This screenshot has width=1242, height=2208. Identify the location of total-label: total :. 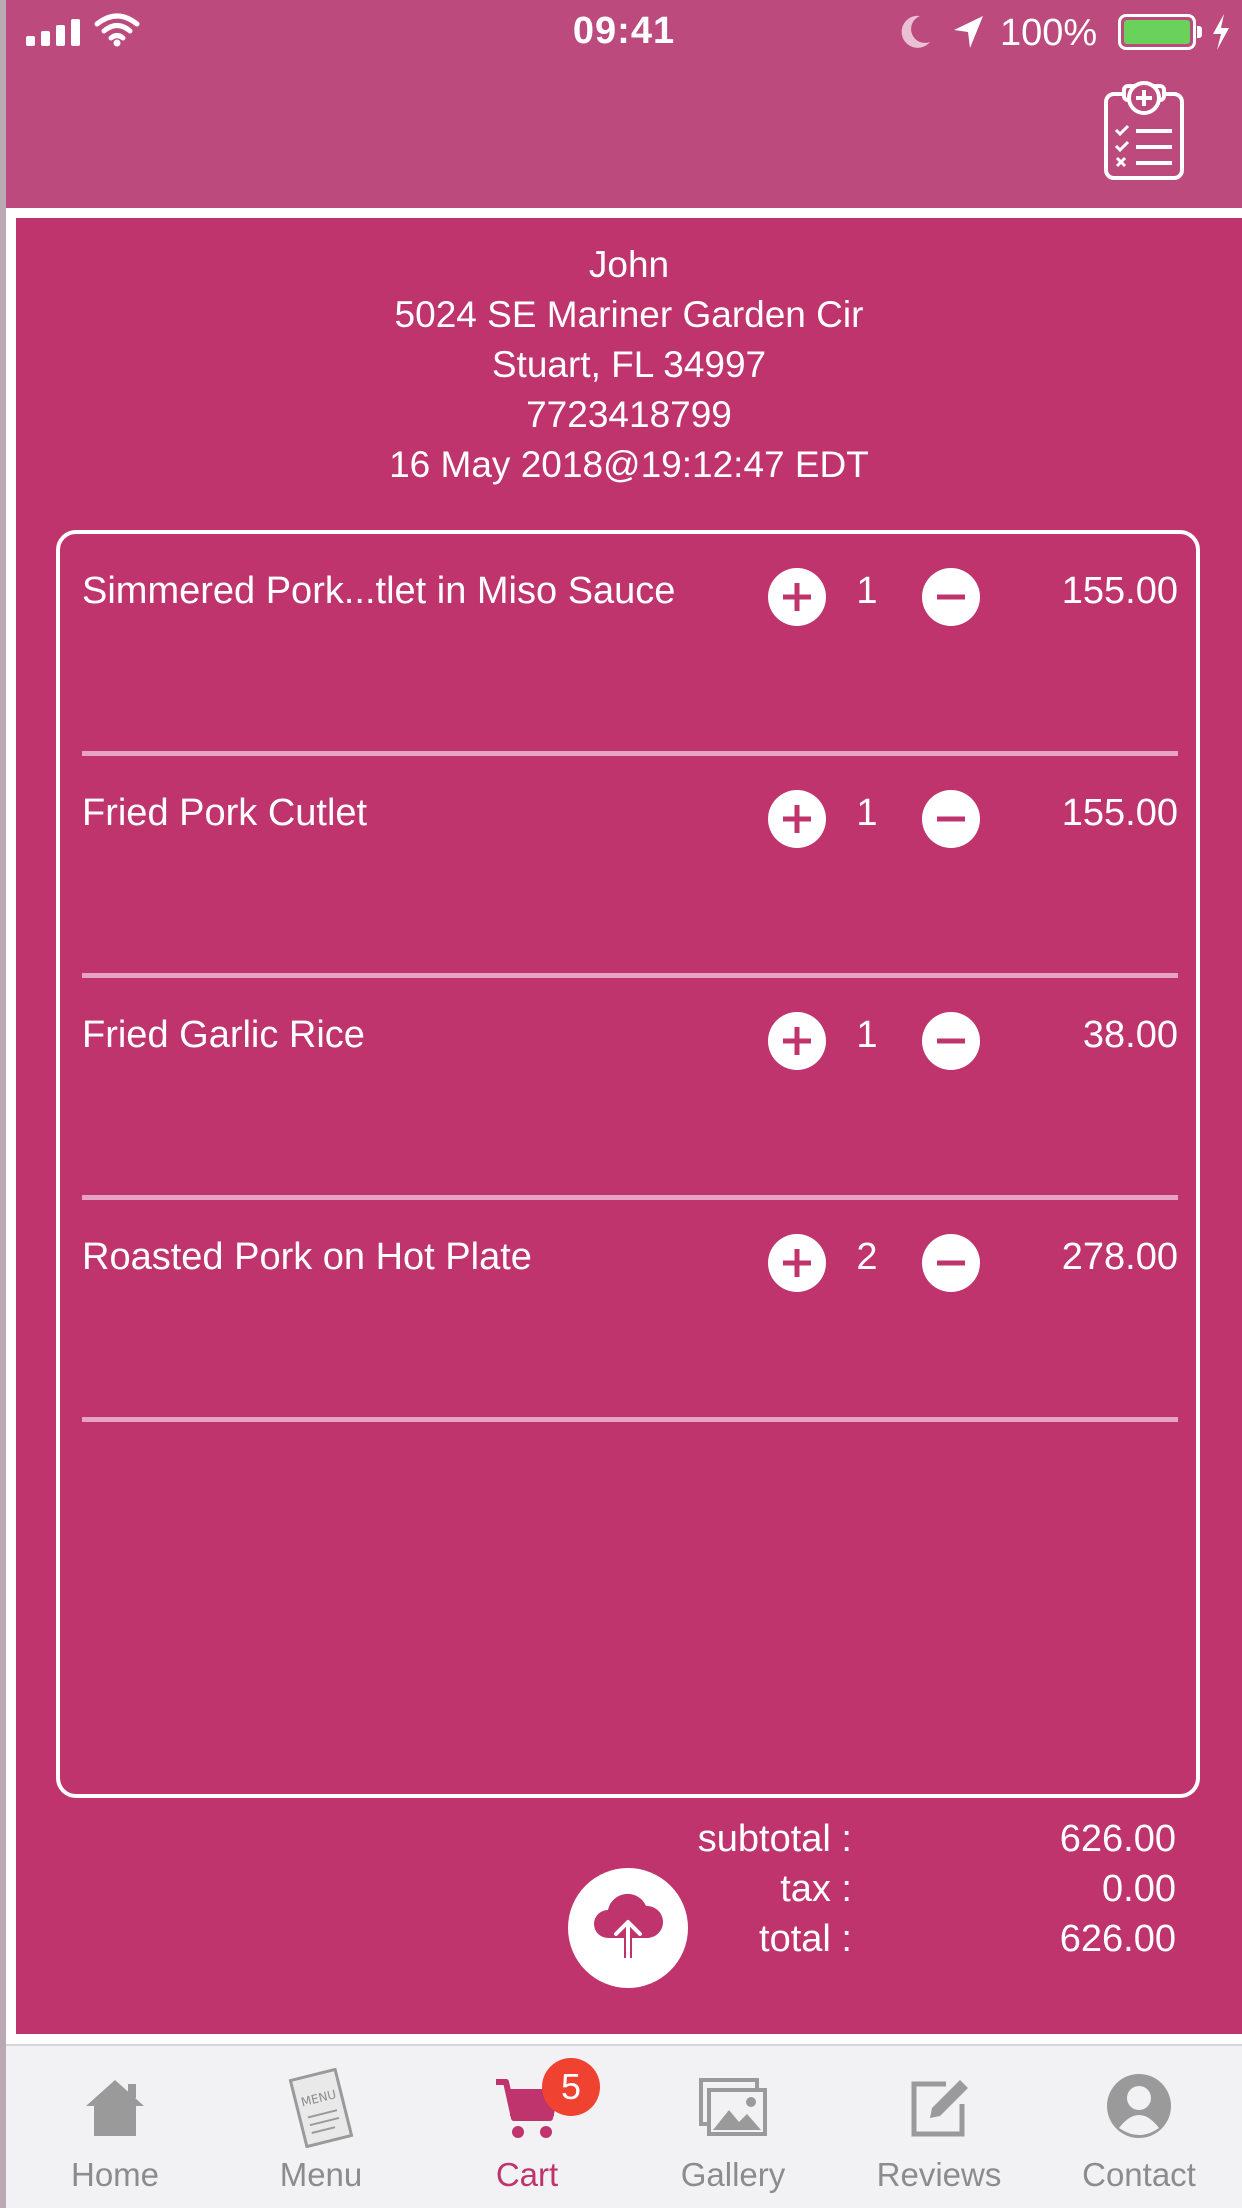
(805, 1939).